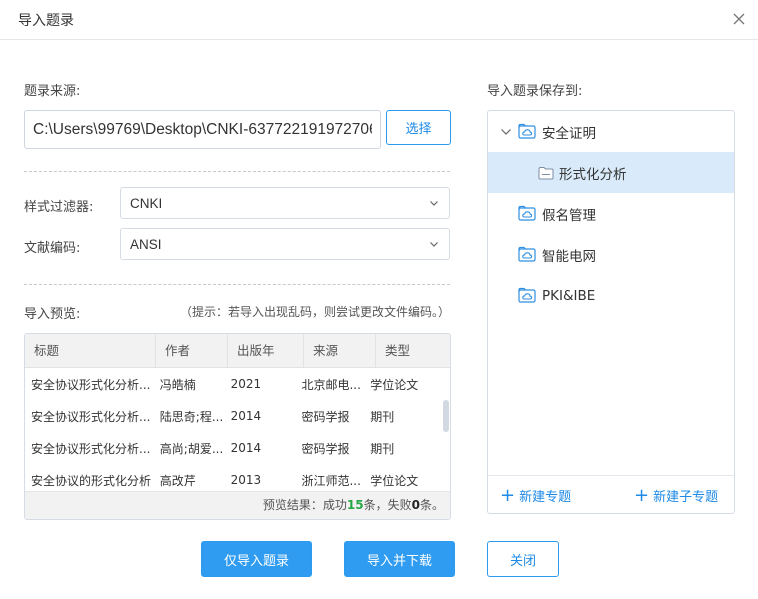 This screenshot has width=758, height=599. What do you see at coordinates (256, 559) in the screenshot?
I see `import-only-button: 仅导入题录` at bounding box center [256, 559].